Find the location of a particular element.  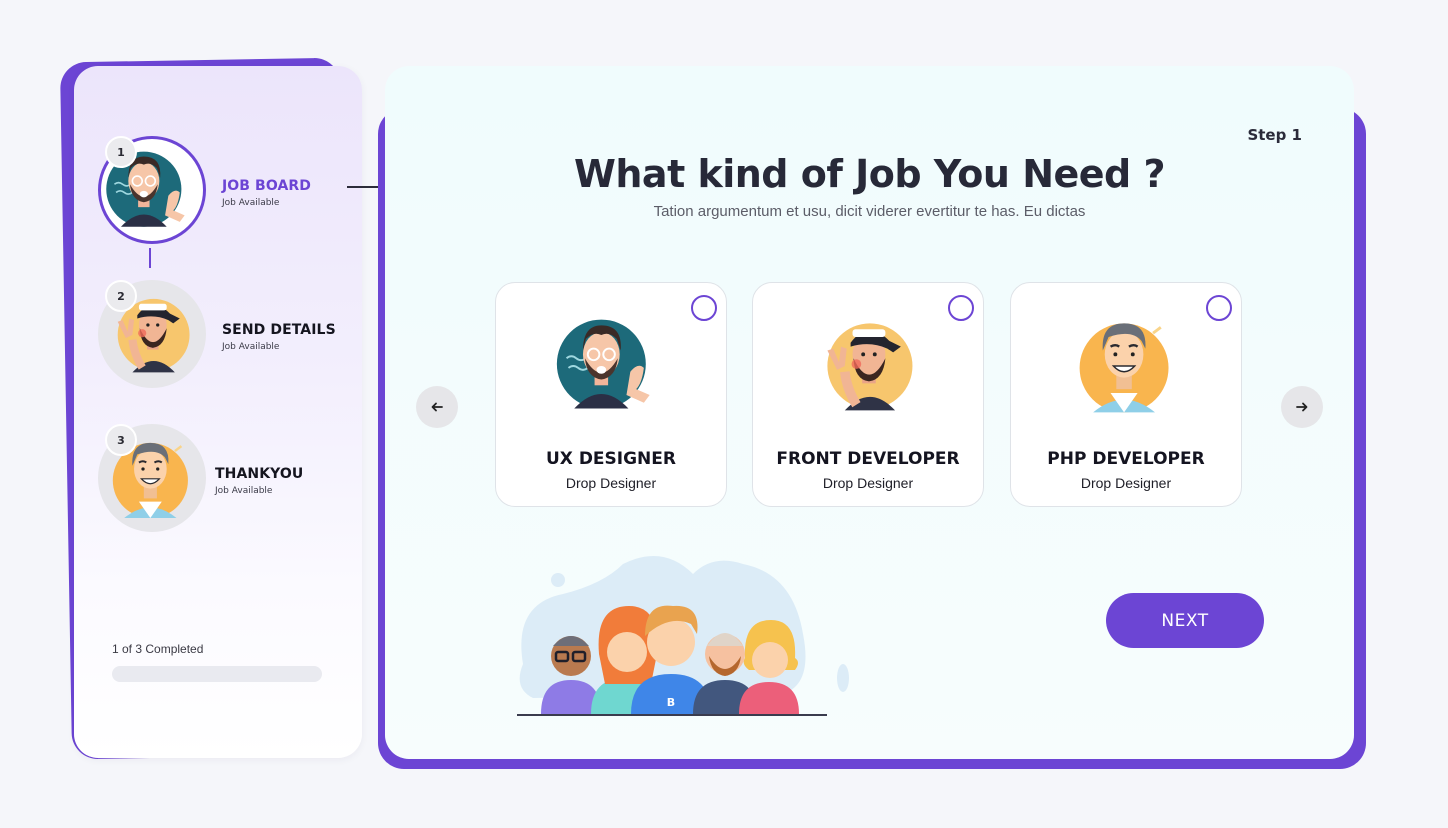

job-card-front-developer: FRONT DEVELOPER Drop Designer is located at coordinates (868, 394).